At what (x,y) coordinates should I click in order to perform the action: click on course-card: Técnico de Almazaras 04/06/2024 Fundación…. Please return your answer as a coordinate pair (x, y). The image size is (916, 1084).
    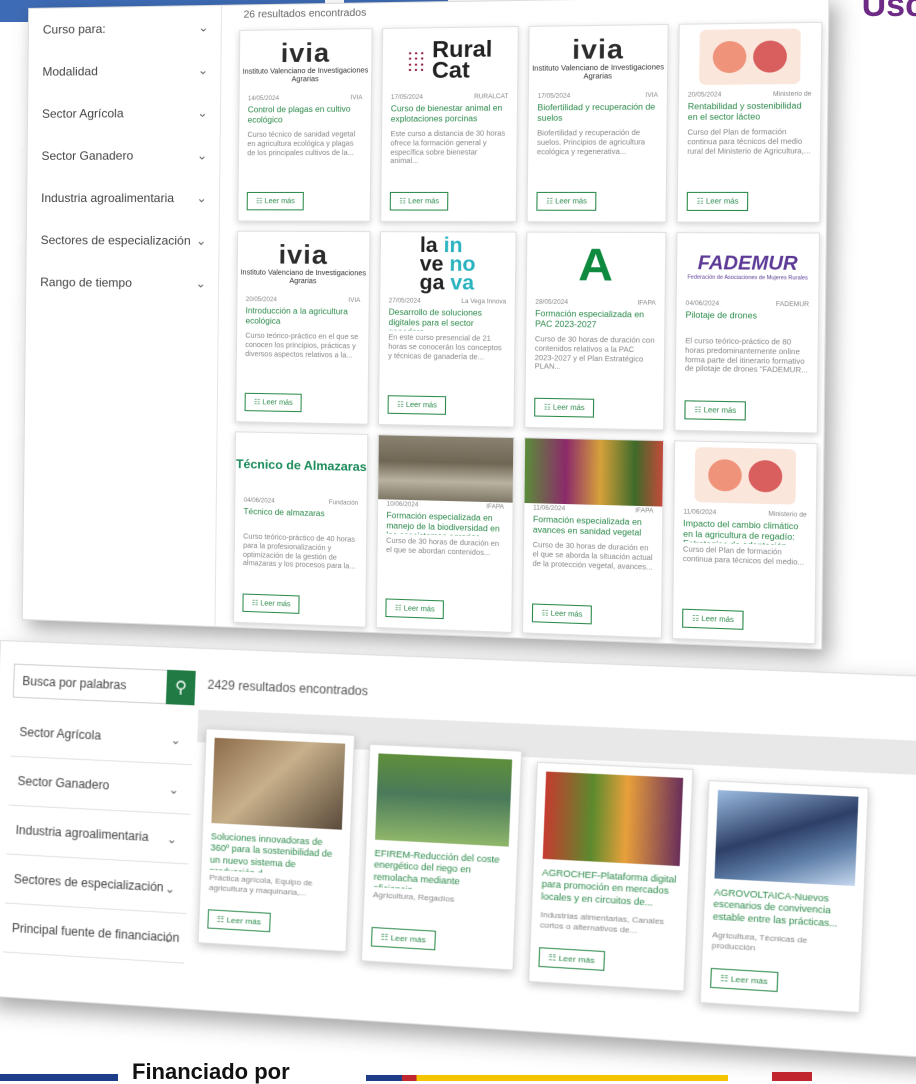
    Looking at the image, I should click on (301, 529).